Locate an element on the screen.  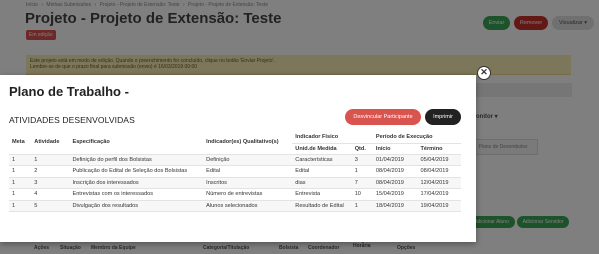
header-indicadores: Indicador(es) Qualitativo(s) is located at coordinates (248, 143).